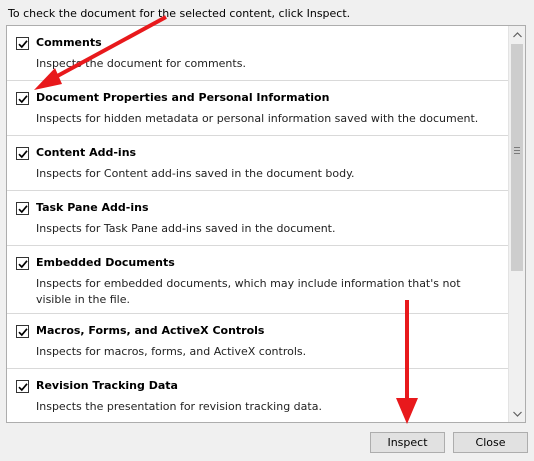 Image resolution: width=534 pixels, height=461 pixels. I want to click on scroll-down-icon, so click(517, 413).